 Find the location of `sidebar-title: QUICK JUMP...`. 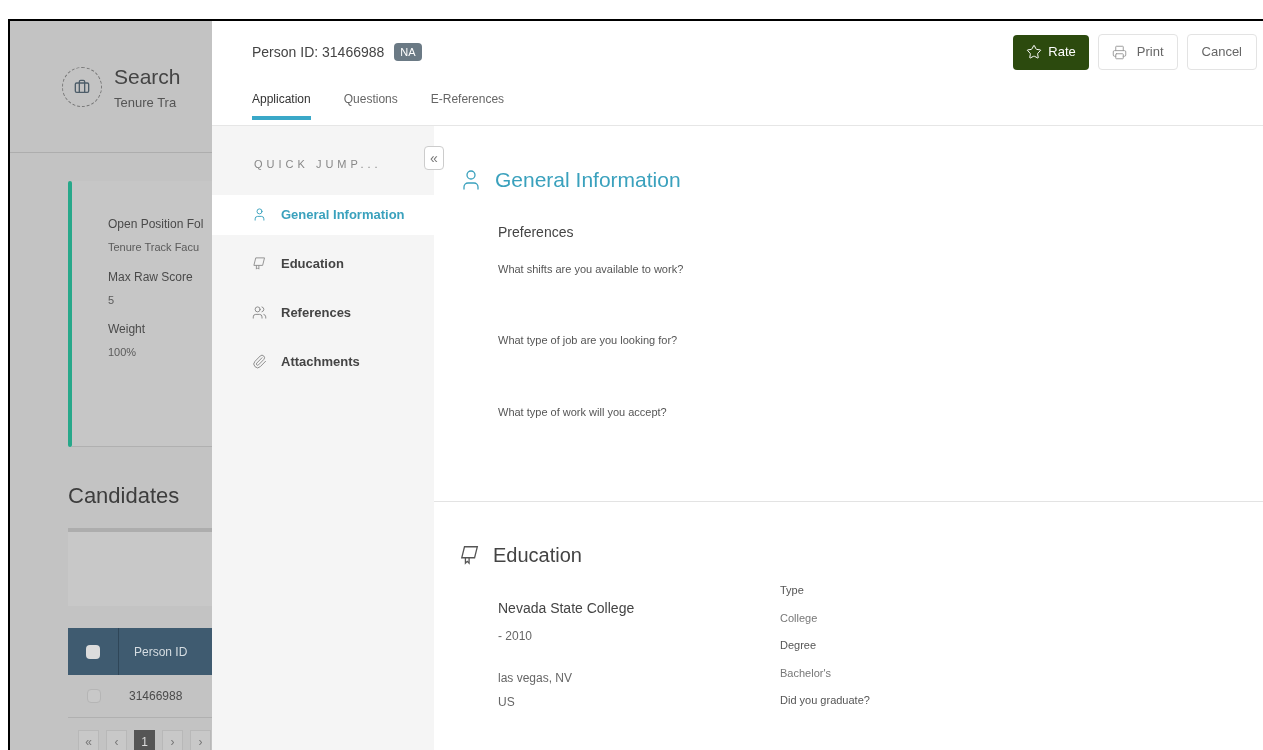

sidebar-title: QUICK JUMP... is located at coordinates (318, 164).